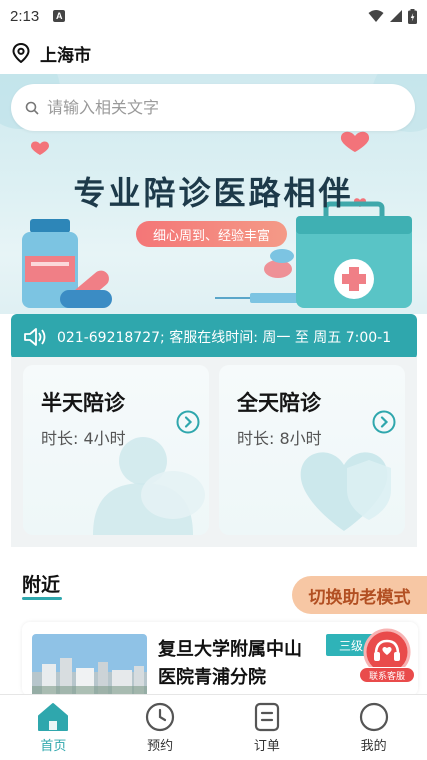  What do you see at coordinates (359, 595) in the screenshot?
I see `elderly-mode-button: 切换助老模式` at bounding box center [359, 595].